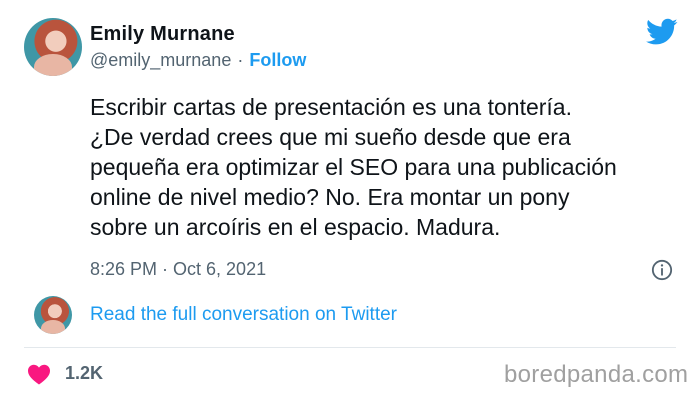  I want to click on author-avatar, so click(53, 47).